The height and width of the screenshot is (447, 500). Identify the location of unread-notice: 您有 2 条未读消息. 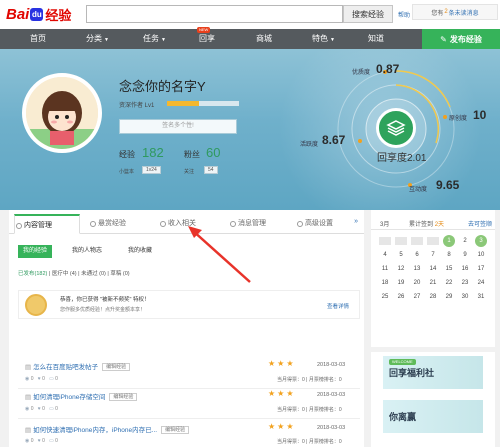
(455, 12).